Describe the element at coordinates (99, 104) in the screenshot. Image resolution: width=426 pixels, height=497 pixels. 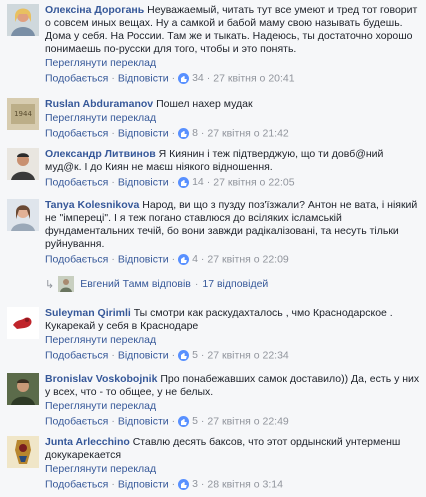
I see `comment-author: Ruslan Abduramanov` at that location.